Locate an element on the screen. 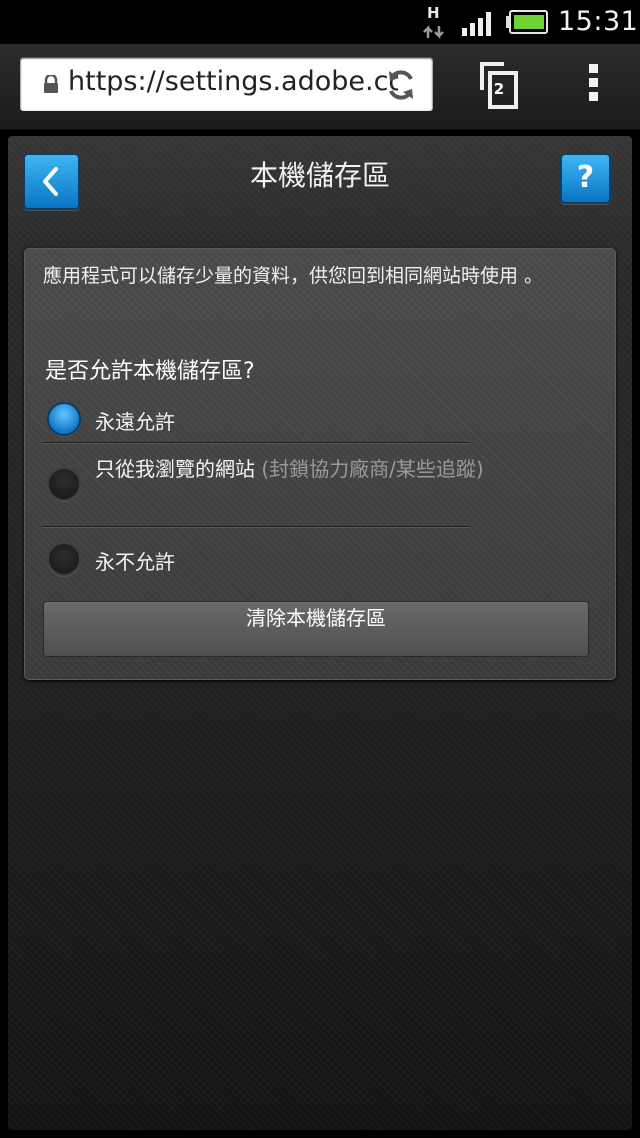 Image resolution: width=640 pixels, height=1138 pixels. help-label: ? is located at coordinates (585, 177).